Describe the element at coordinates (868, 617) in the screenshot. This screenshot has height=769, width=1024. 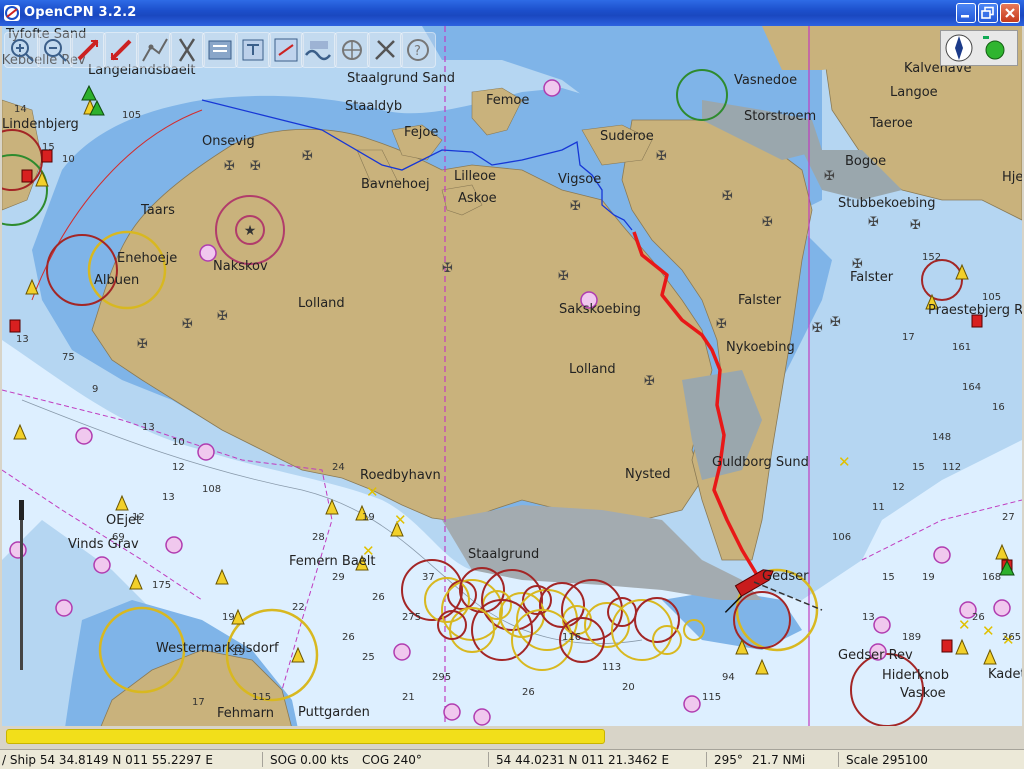
I see `depth-sounding: 13` at that location.